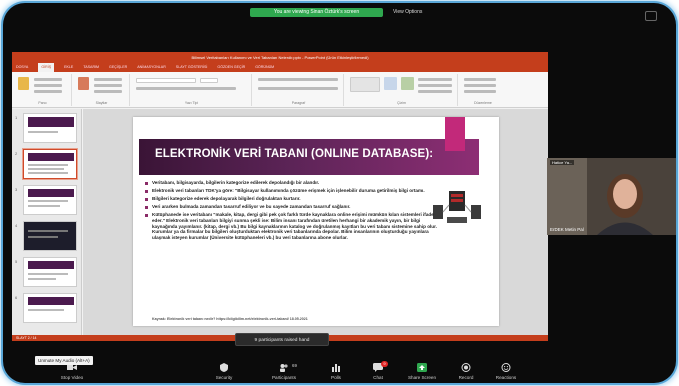  Describe the element at coordinates (166, 80) in the screenshot. I see `font-name-select` at that location.